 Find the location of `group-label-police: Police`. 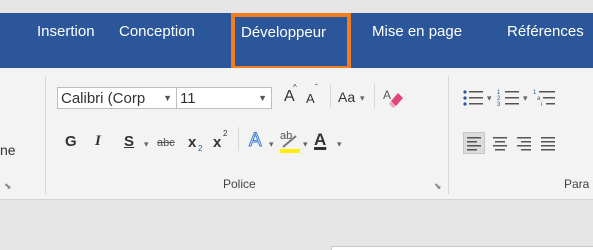

group-label-police: Police is located at coordinates (239, 184).